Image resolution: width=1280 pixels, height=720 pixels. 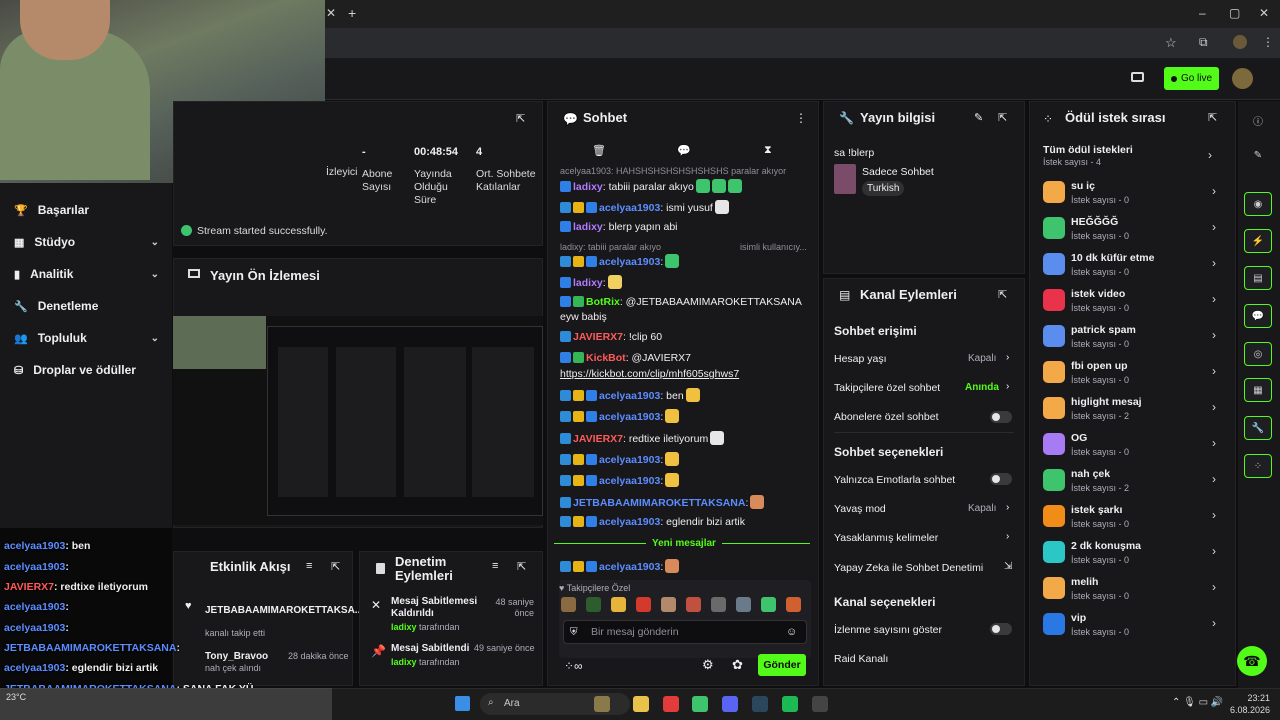 I want to click on mod-action-2-user: ladixy, so click(x=404, y=662).